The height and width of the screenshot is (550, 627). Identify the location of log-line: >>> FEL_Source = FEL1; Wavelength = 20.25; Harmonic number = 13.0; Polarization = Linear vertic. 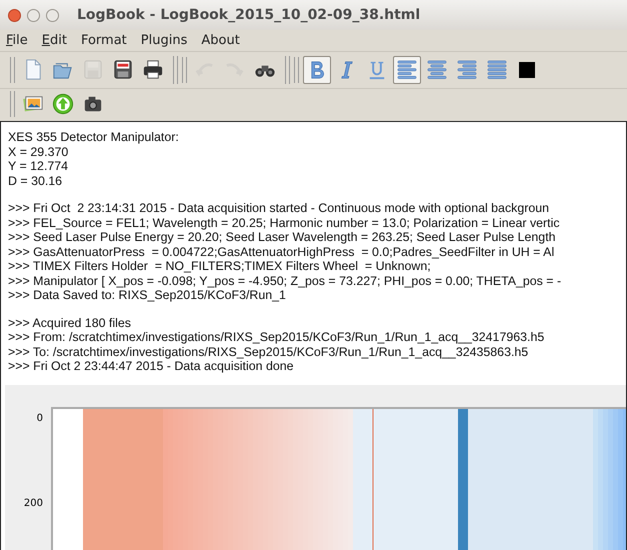
(284, 223).